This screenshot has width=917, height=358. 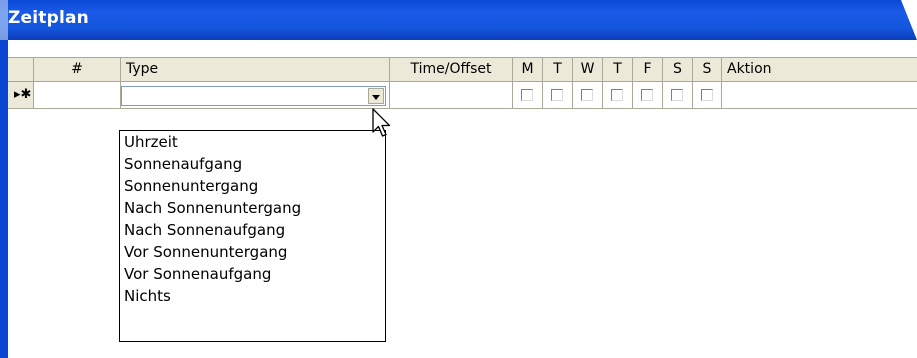 I want to click on mouse-cursor-icon, so click(x=381, y=122).